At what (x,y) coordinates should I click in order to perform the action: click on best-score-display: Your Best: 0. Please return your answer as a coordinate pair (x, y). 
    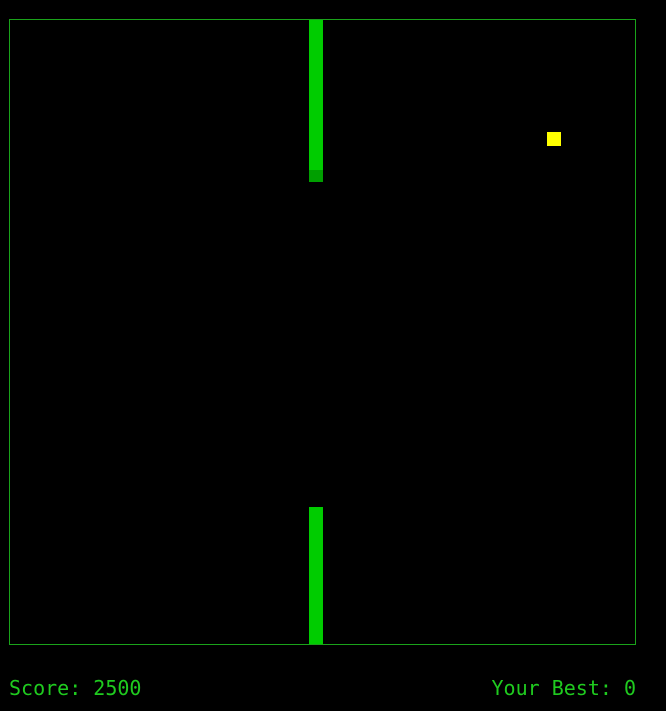
    Looking at the image, I should click on (564, 688).